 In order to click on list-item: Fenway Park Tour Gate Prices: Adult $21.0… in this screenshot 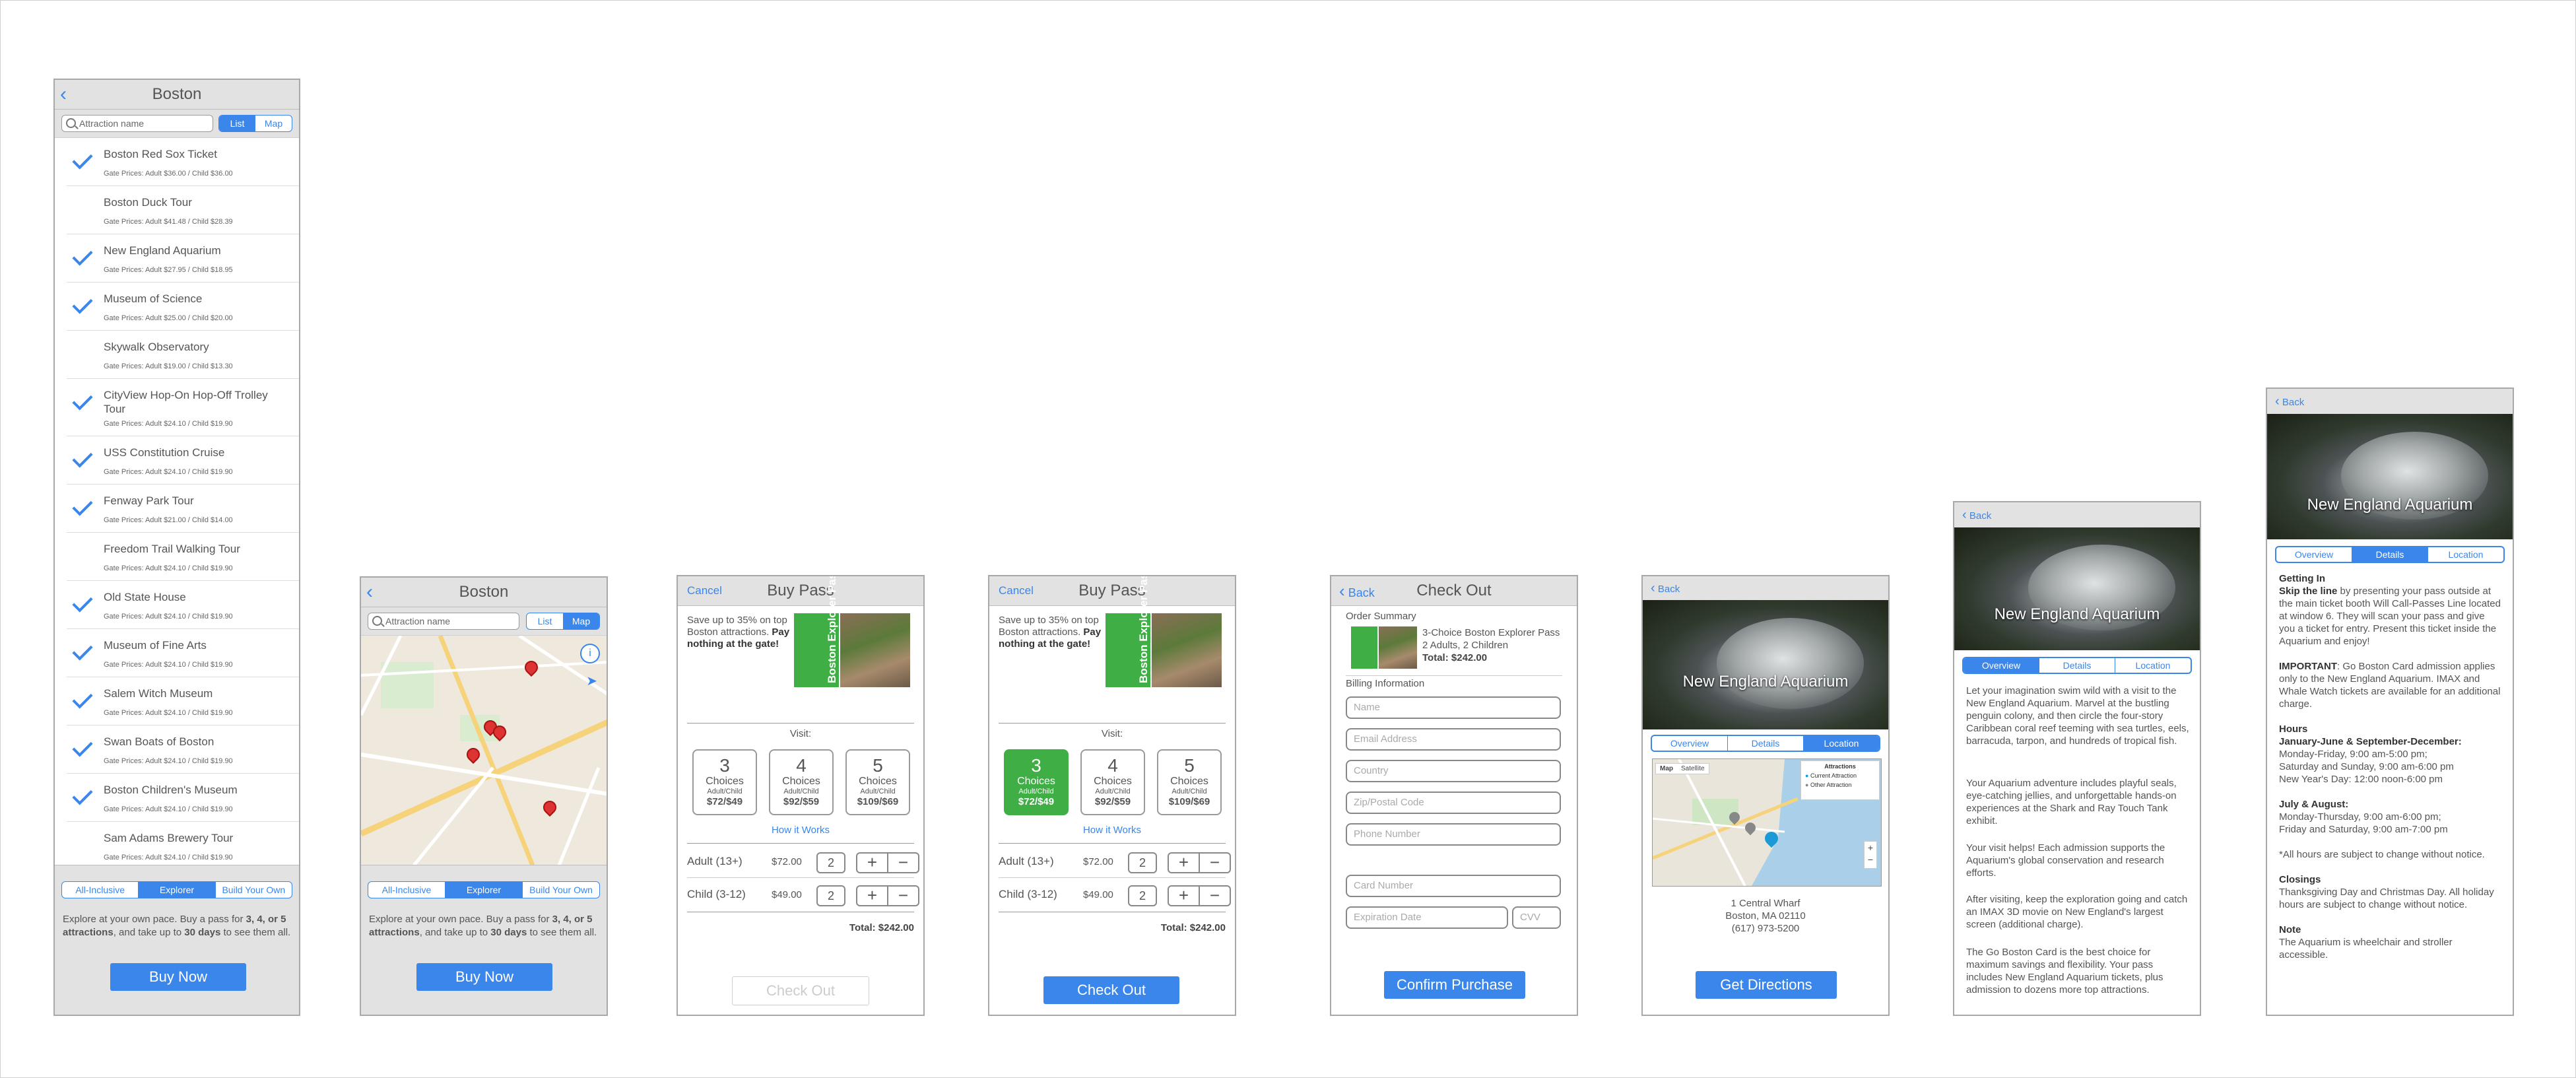, I will do `click(183, 509)`.